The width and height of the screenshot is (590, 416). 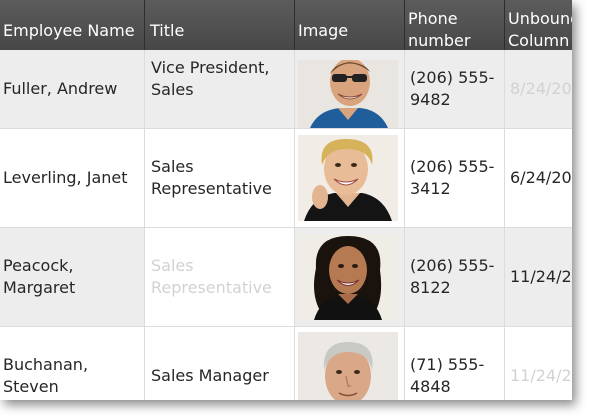 I want to click on column-header-phone-number-label: Phone number, so click(x=439, y=29).